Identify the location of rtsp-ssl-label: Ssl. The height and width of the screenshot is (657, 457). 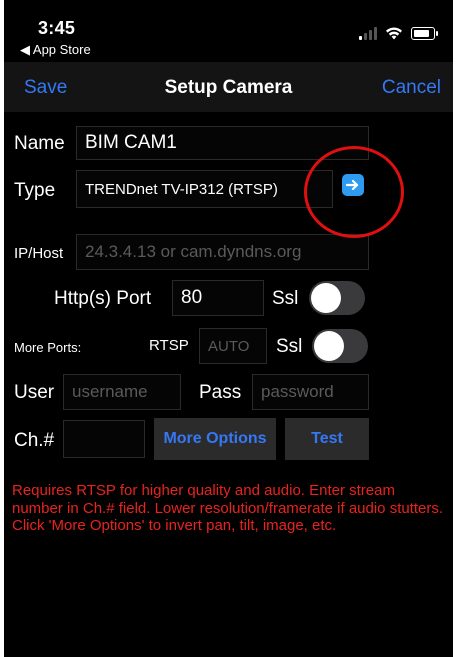
(289, 346).